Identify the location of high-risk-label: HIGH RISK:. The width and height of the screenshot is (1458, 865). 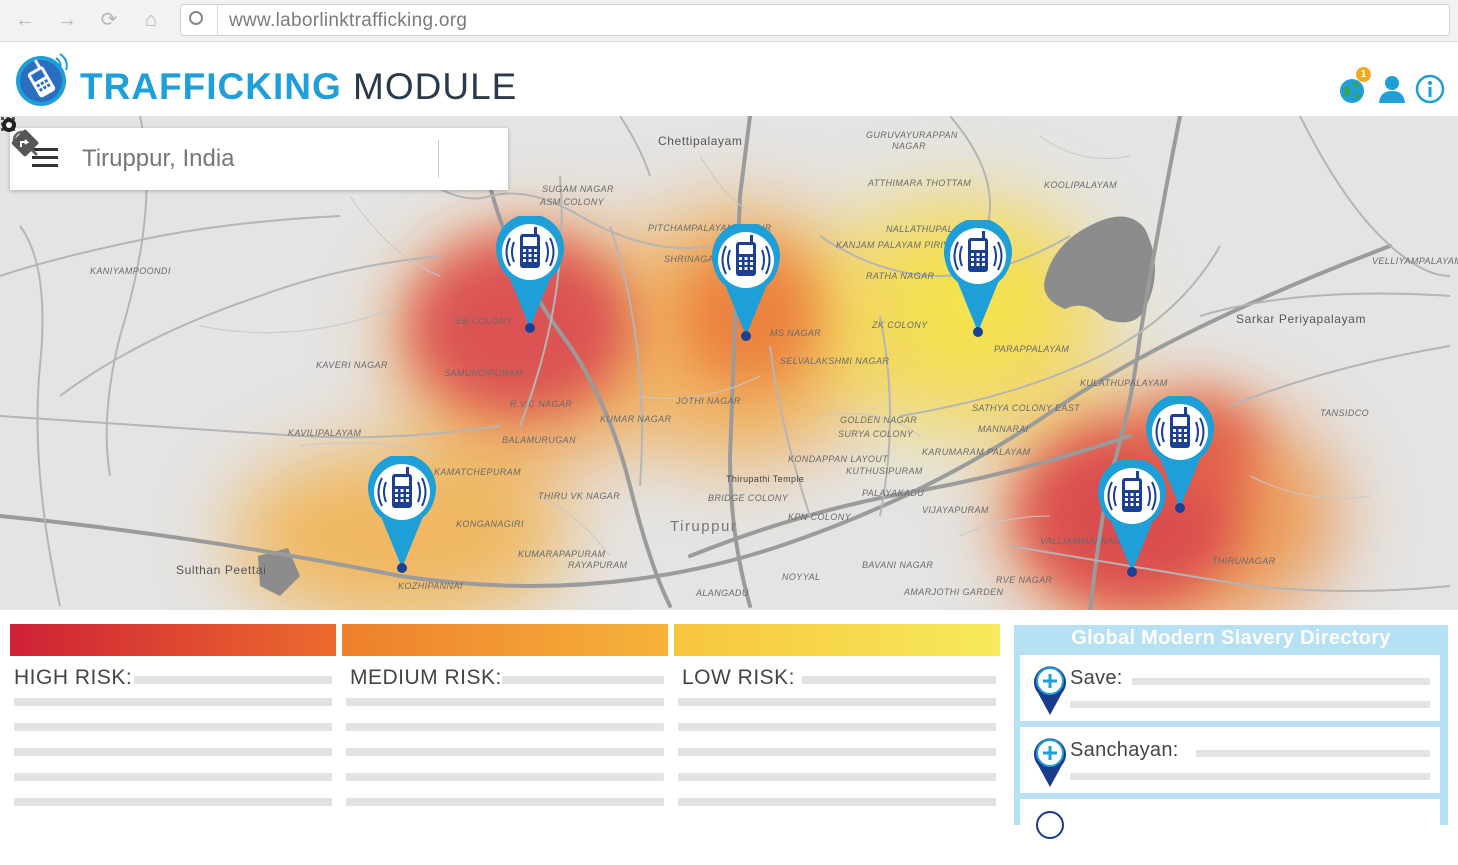
(73, 677).